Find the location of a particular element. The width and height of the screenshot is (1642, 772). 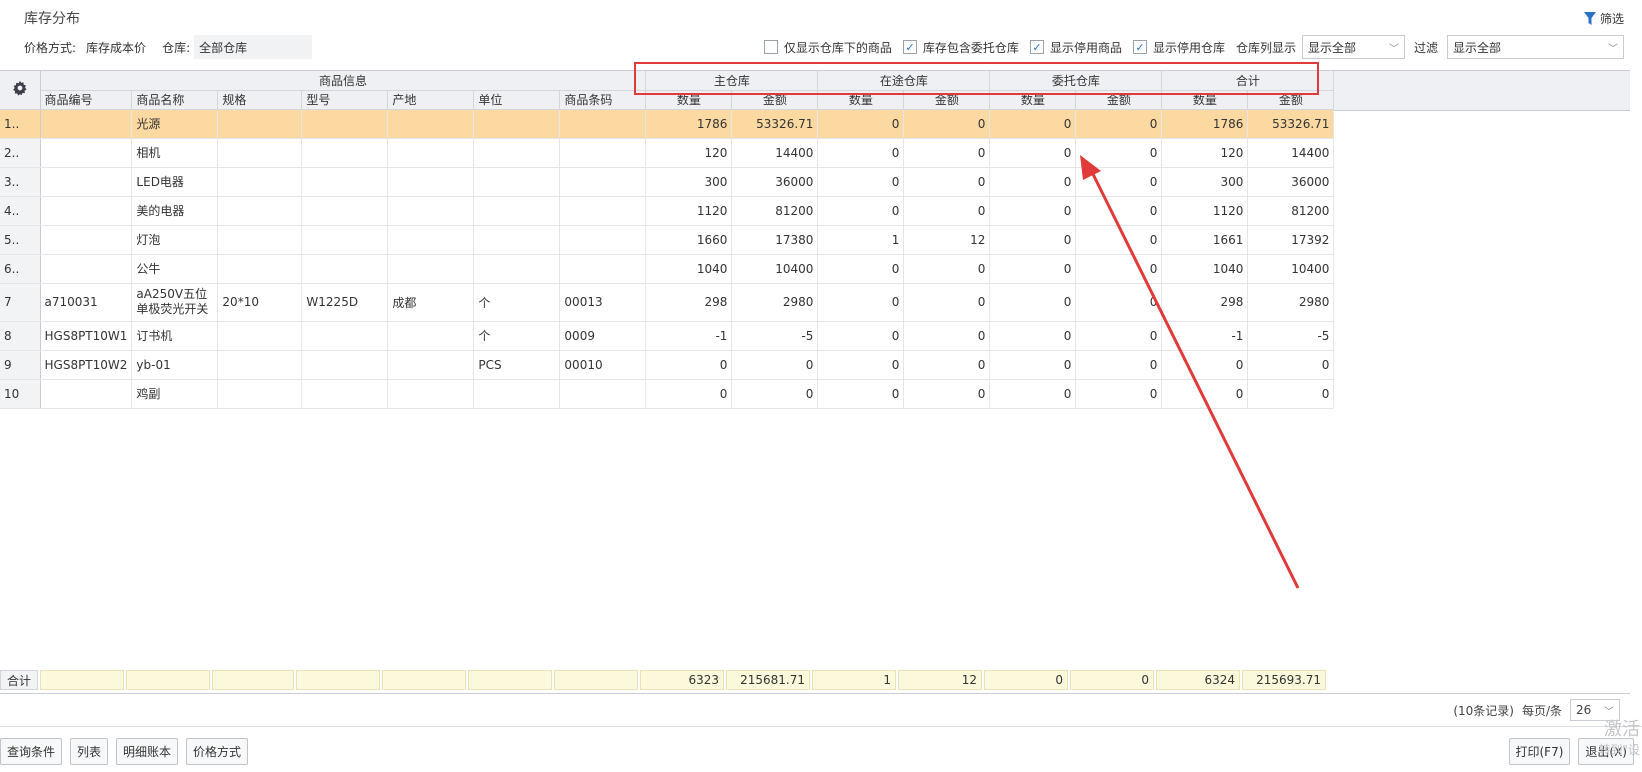

per-page-select: 26 ﹀ is located at coordinates (1595, 710).